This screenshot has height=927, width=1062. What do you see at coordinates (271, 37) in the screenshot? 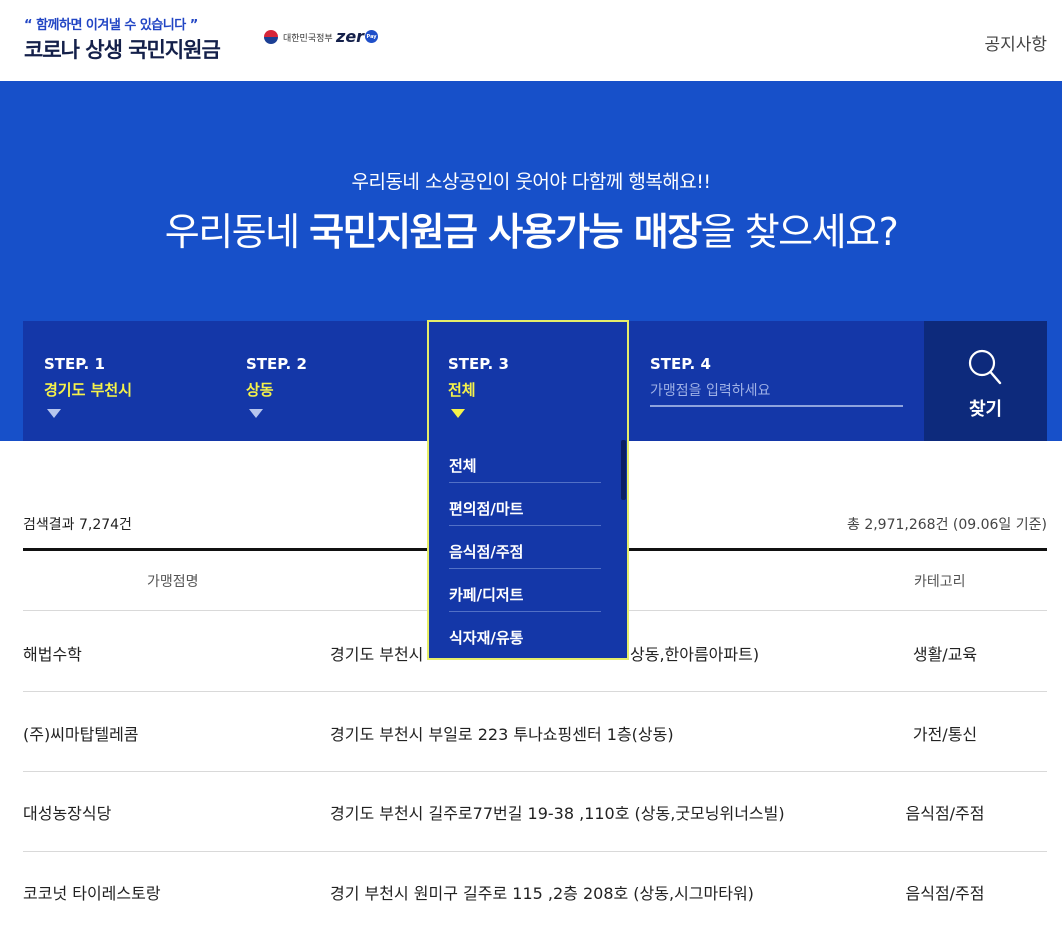
I see `taegeuk-emblem-icon` at bounding box center [271, 37].